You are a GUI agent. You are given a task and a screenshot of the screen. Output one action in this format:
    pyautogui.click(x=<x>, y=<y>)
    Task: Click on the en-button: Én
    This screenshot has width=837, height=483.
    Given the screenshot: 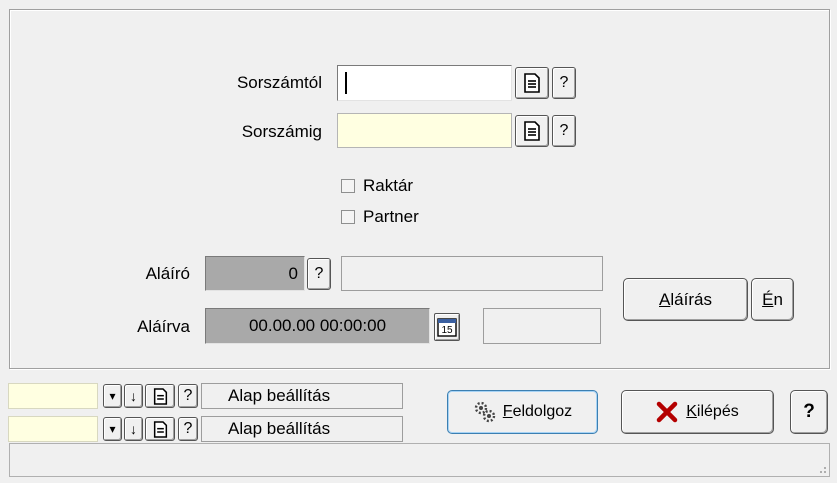 What is the action you would take?
    pyautogui.click(x=772, y=299)
    